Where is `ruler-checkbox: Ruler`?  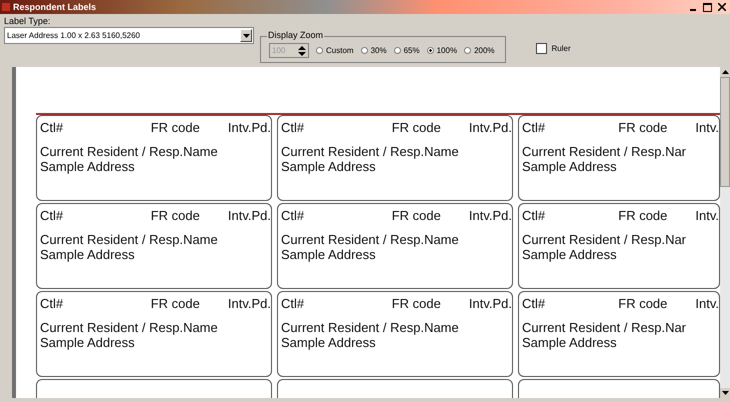 ruler-checkbox: Ruler is located at coordinates (553, 48).